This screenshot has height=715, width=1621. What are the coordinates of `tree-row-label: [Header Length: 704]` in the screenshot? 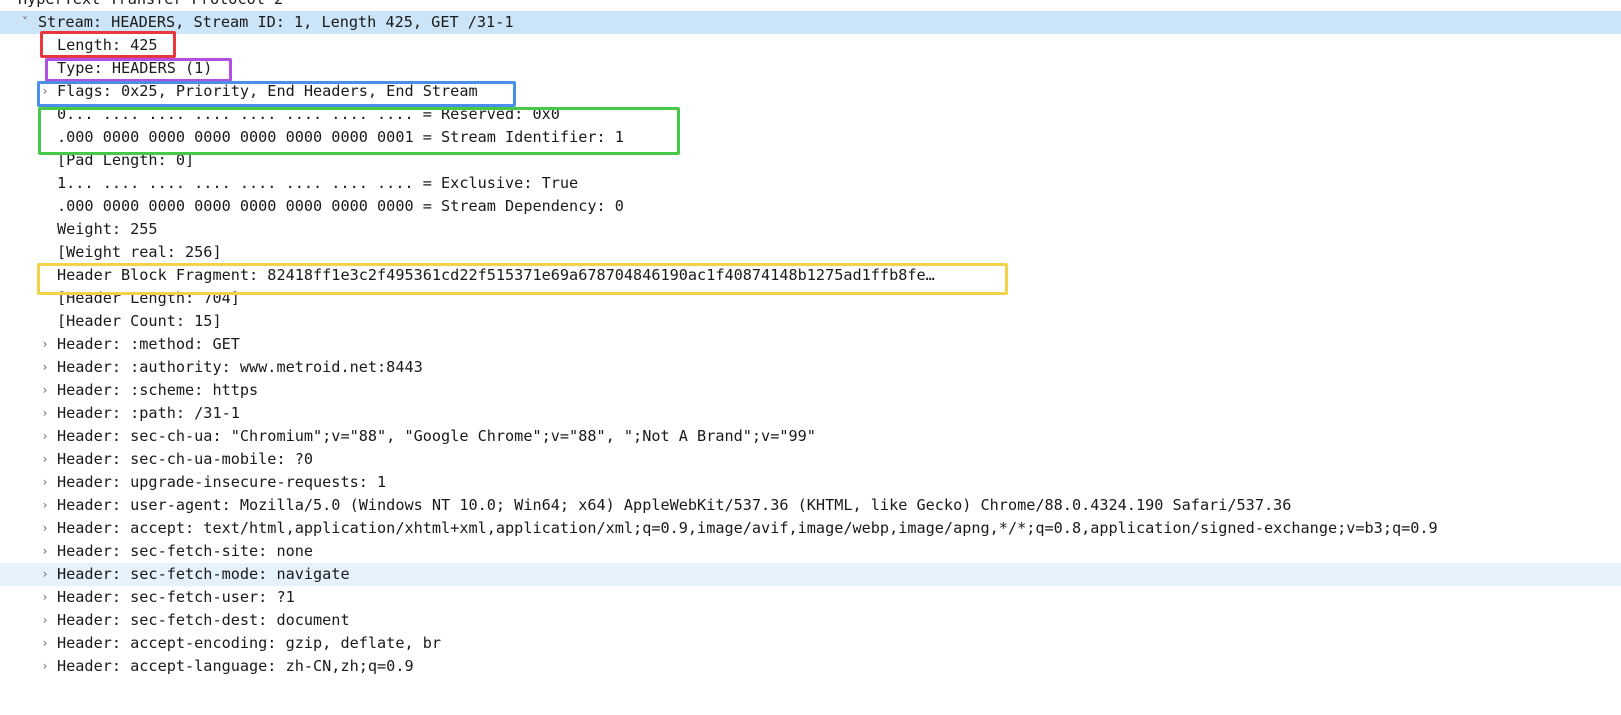 It's located at (148, 298).